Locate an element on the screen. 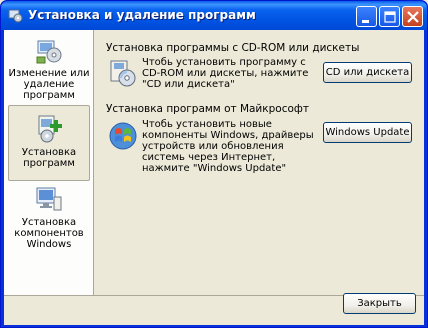 The height and width of the screenshot is (328, 428). add-remove-programs-icon is located at coordinates (15, 16).